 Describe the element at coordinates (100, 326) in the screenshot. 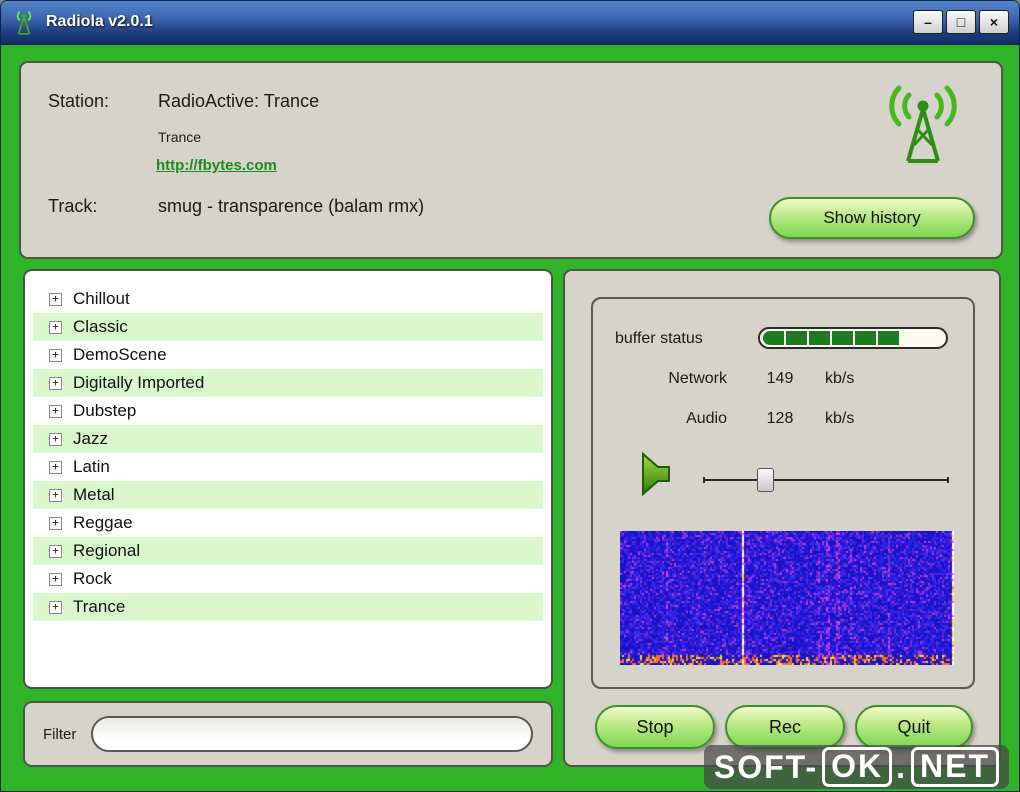

I see `tree-row-label: Classic` at that location.